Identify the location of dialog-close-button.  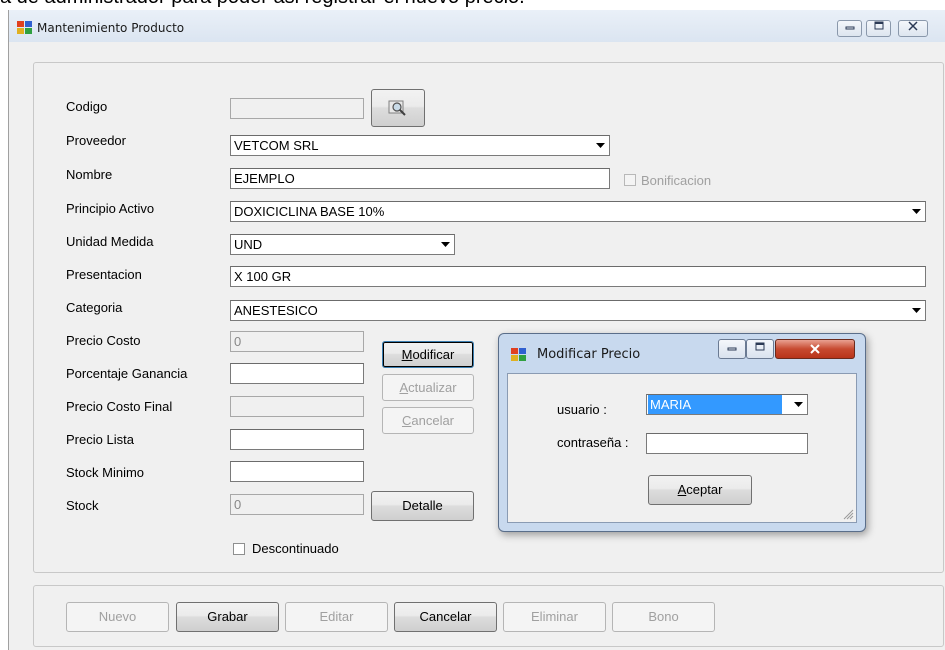
(815, 349).